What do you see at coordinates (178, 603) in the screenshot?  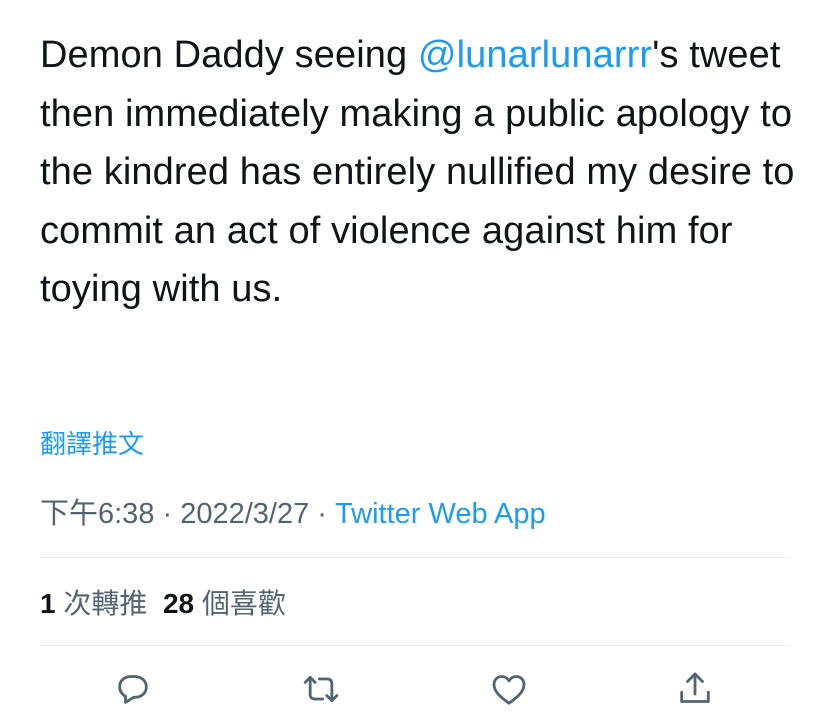 I see `likes-count: 28` at bounding box center [178, 603].